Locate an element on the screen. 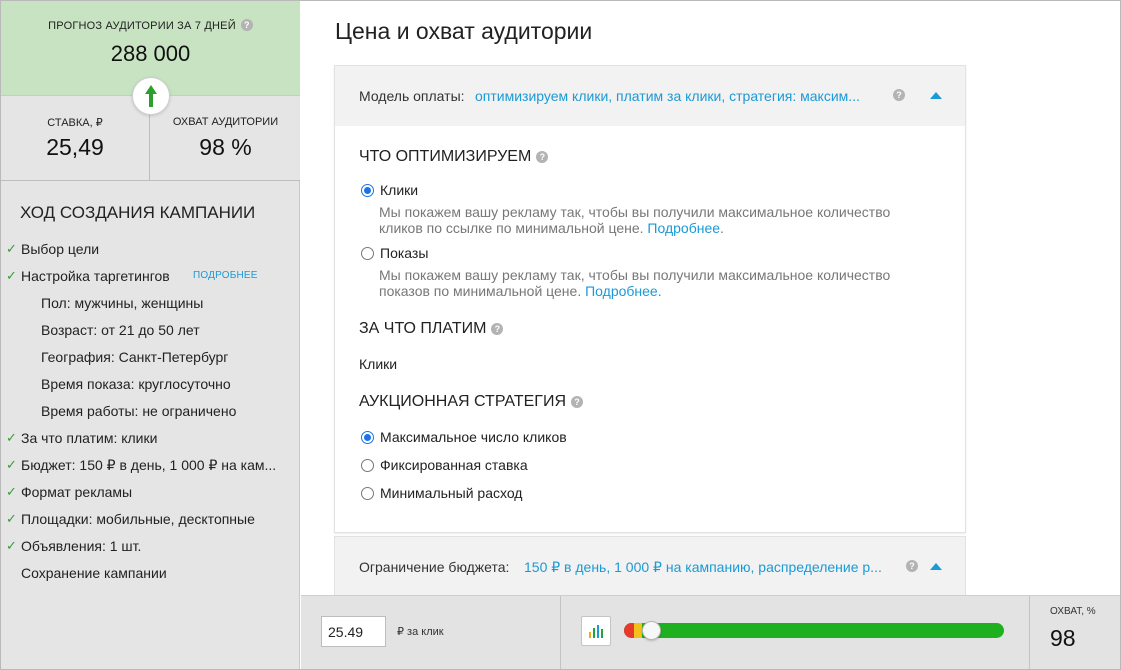 The width and height of the screenshot is (1121, 670). strategy-section-title: АУКЦИОННАЯ СТРАТЕГИЯ? is located at coordinates (471, 402).